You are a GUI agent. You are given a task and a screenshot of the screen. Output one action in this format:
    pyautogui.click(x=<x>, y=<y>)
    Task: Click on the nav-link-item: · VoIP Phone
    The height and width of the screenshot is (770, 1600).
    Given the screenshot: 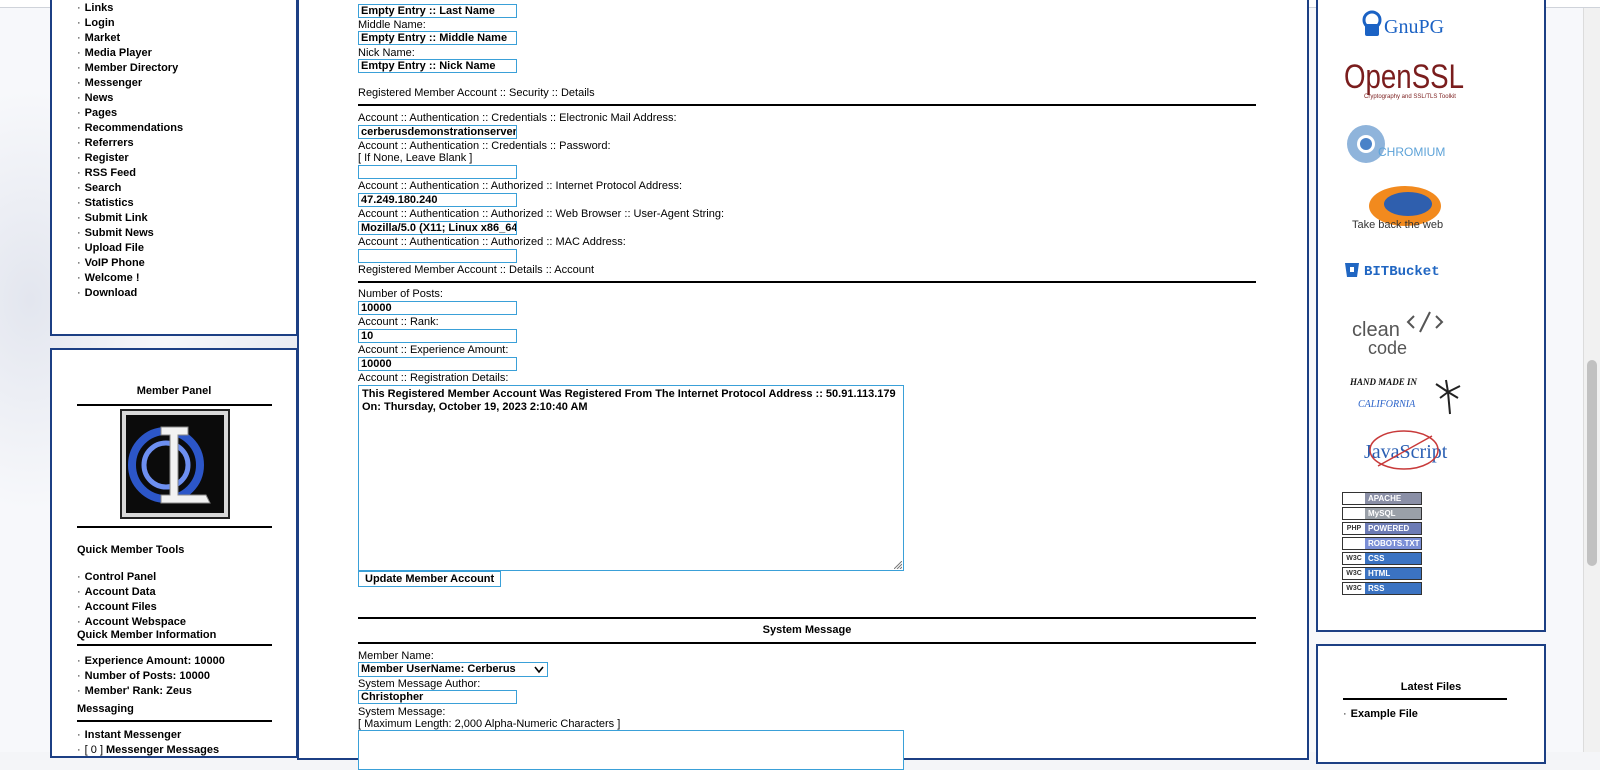 What is the action you would take?
    pyautogui.click(x=130, y=263)
    